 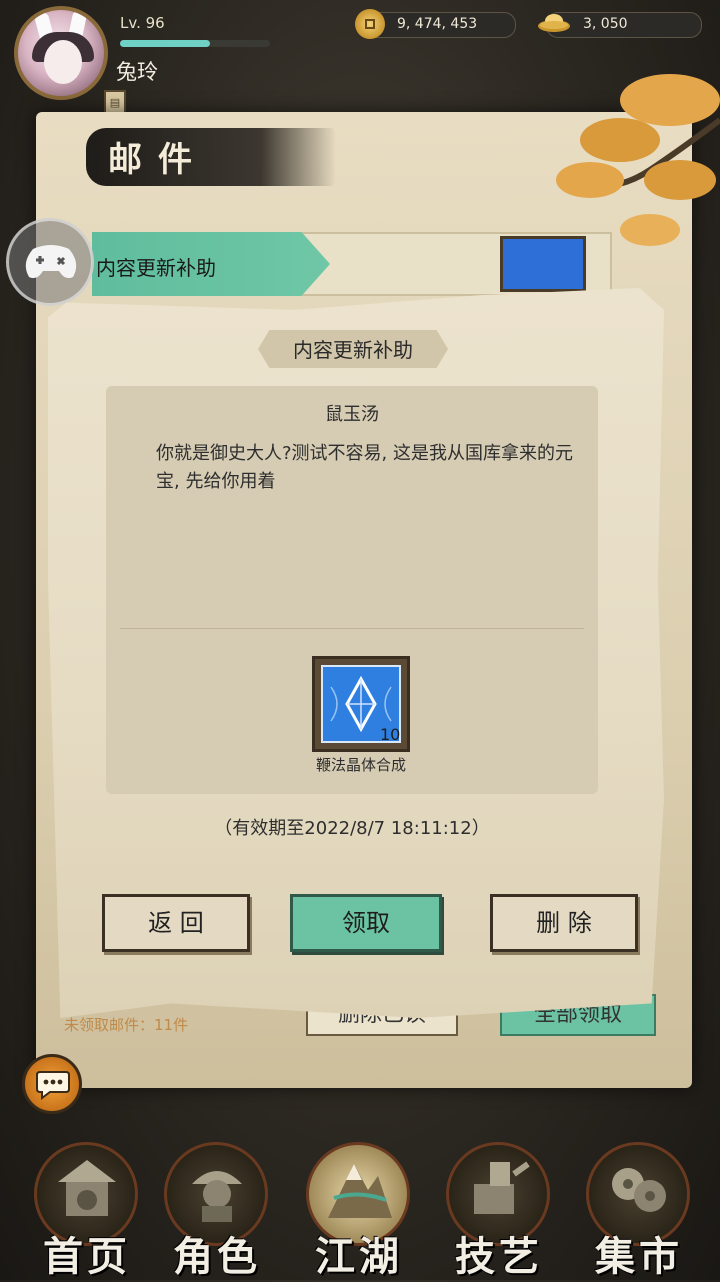 I want to click on nav-market-label: 集市, so click(x=639, y=1256).